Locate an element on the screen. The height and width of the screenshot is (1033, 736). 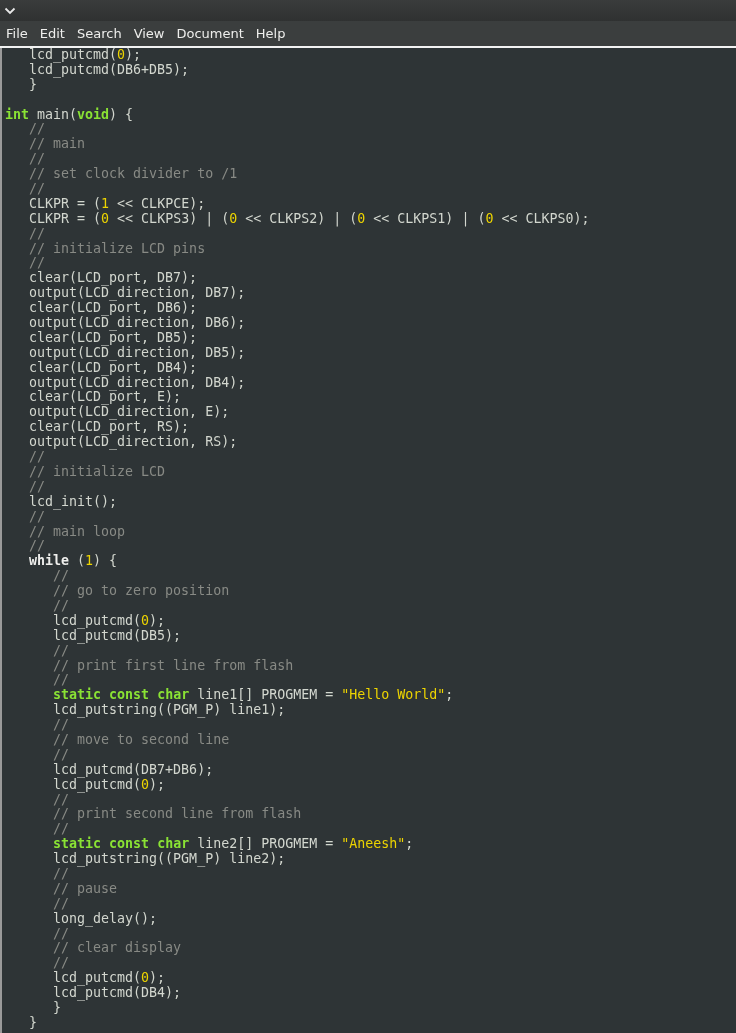
code-line: clear(LCD_port, E); is located at coordinates (105, 398).